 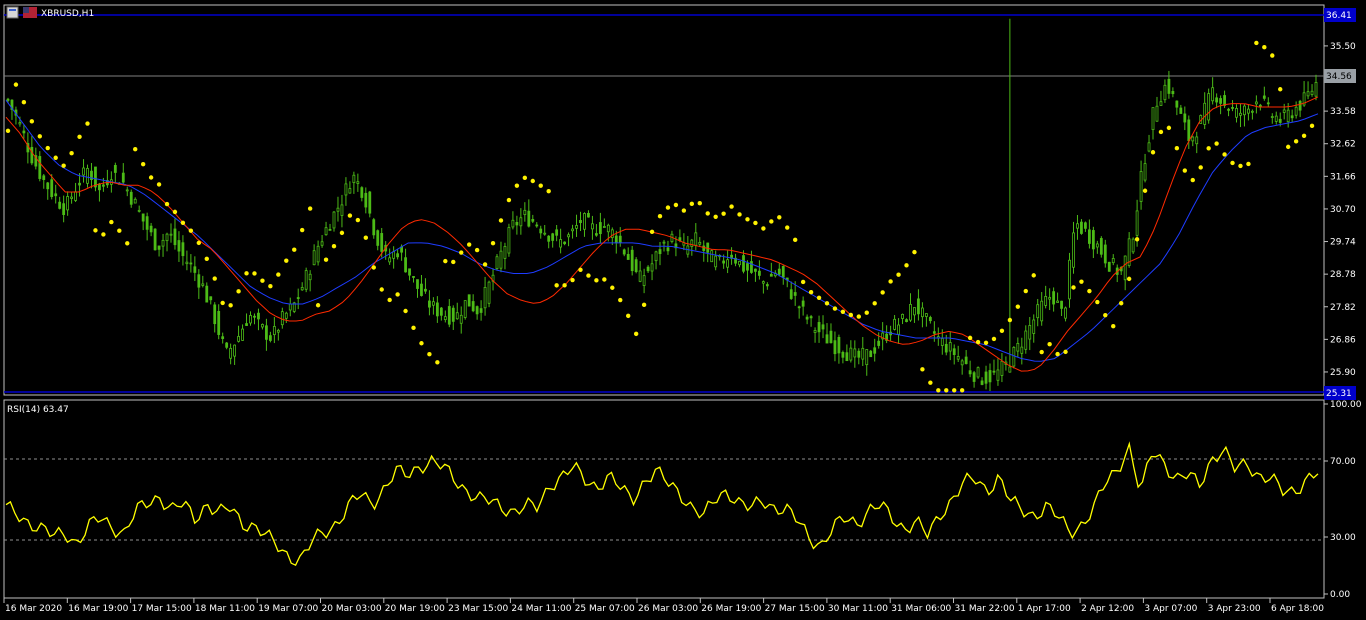 What do you see at coordinates (731, 609) in the screenshot?
I see `time-tick-label: 26 Mar 19:00` at bounding box center [731, 609].